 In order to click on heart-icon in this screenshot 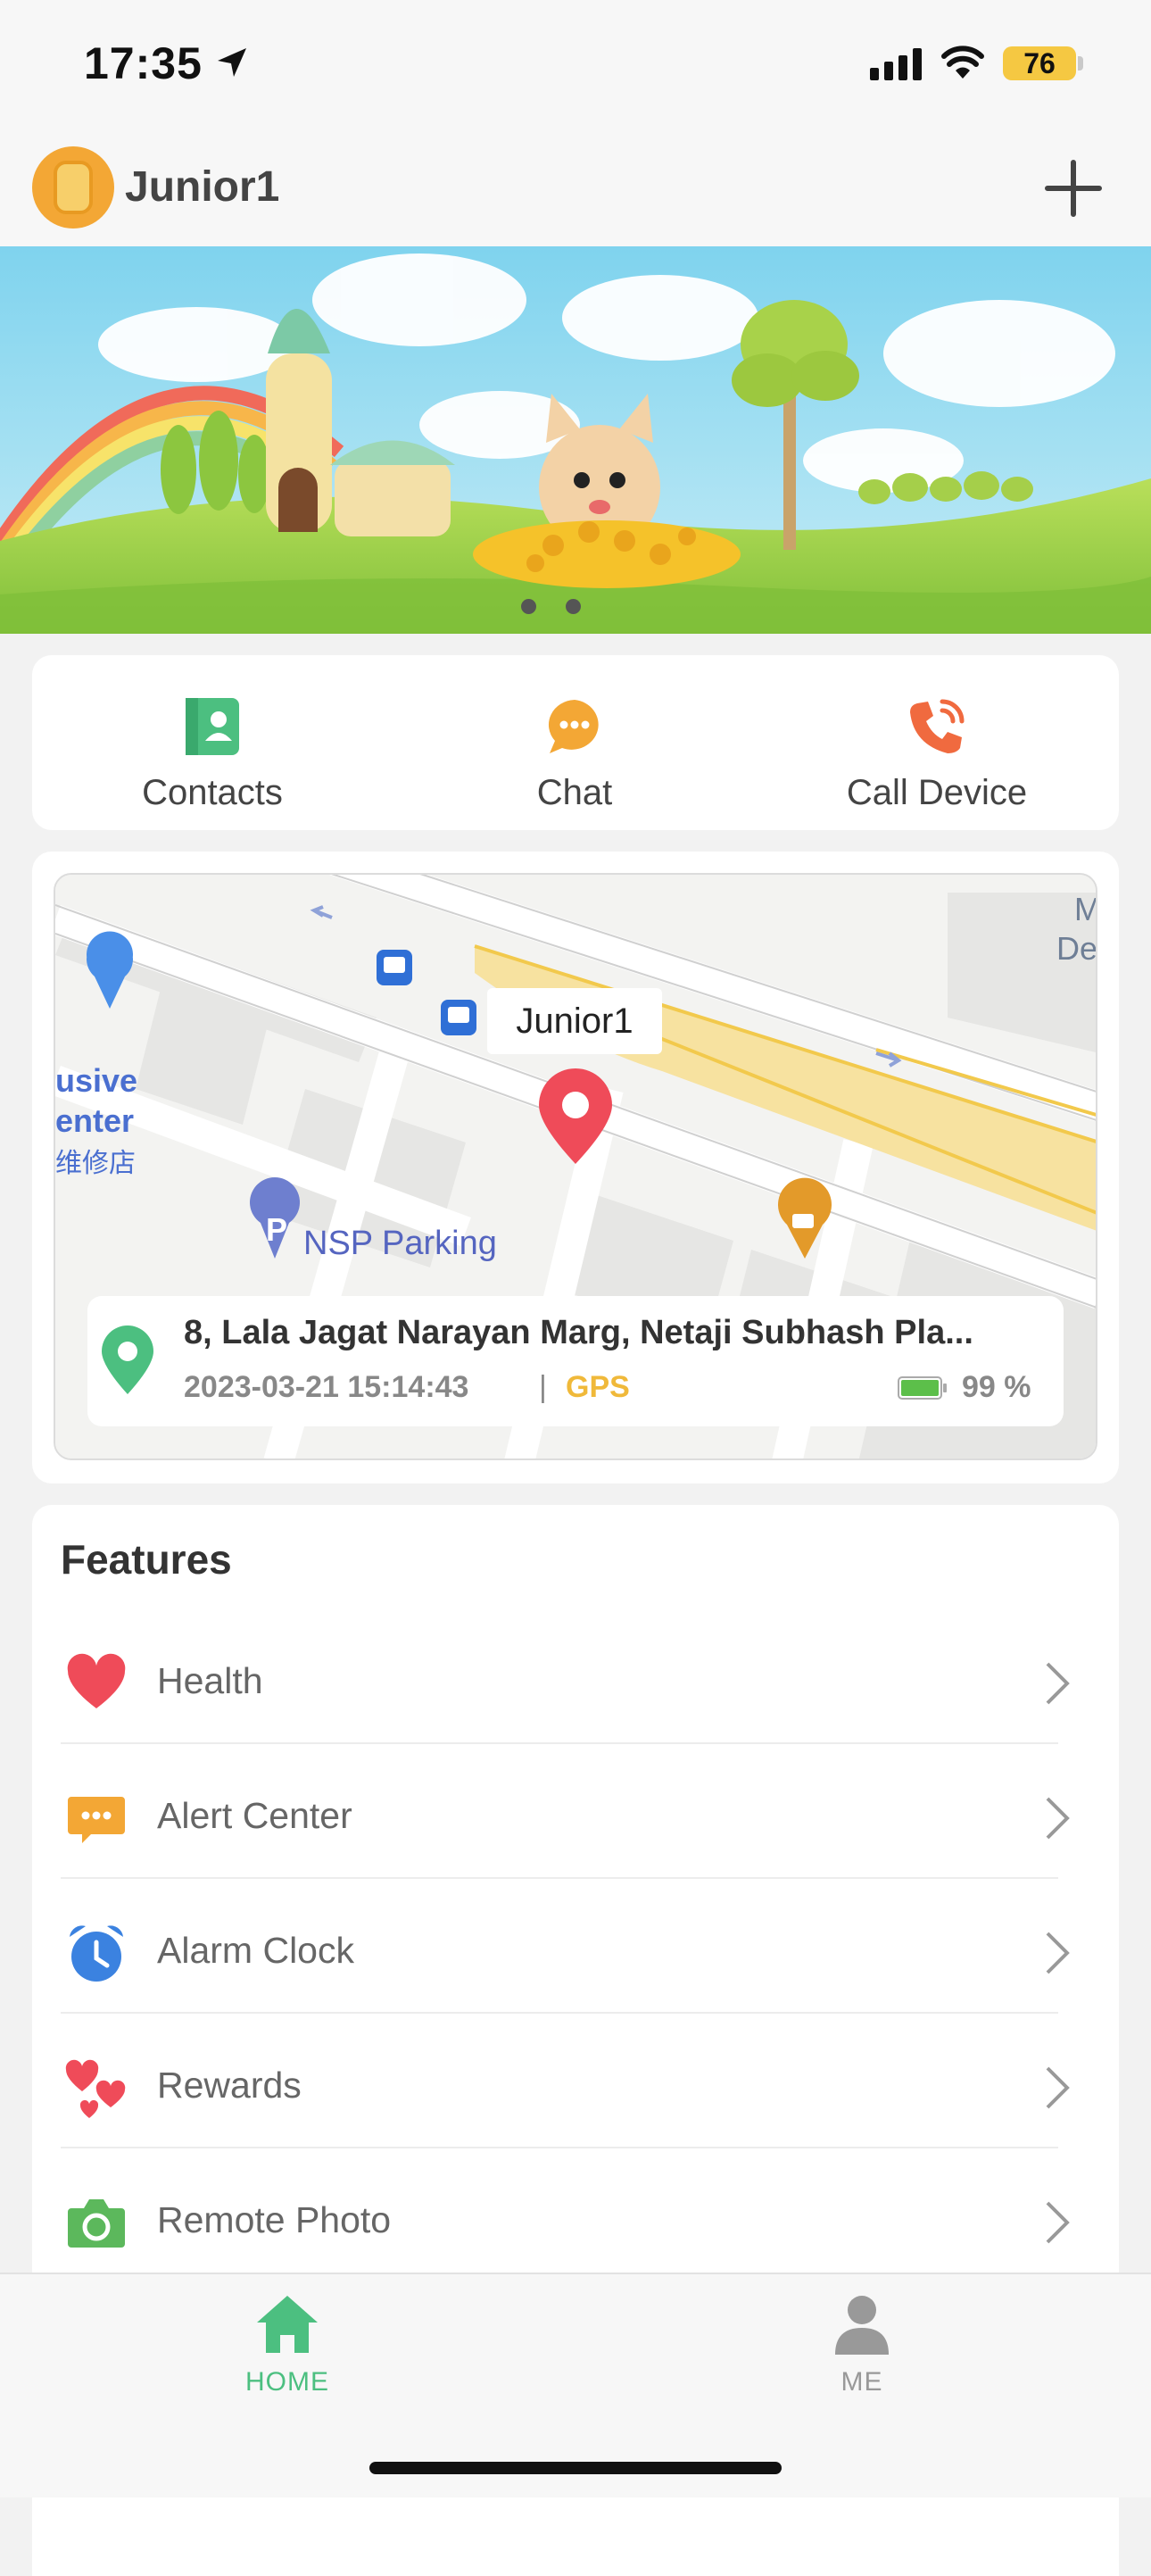, I will do `click(97, 1680)`.